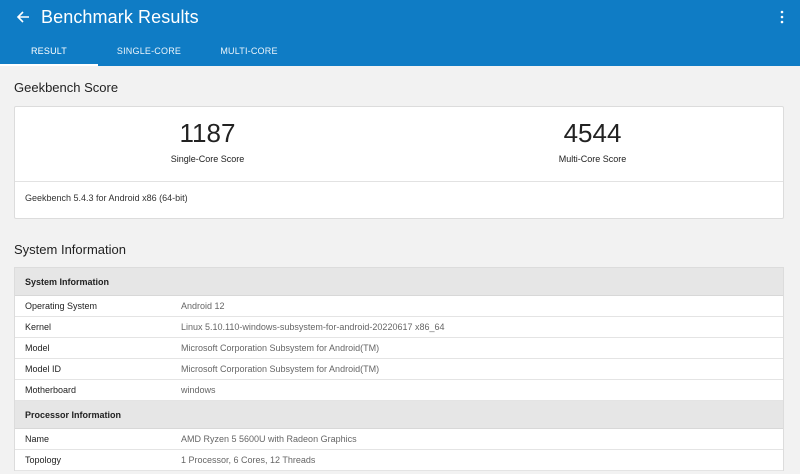 The height and width of the screenshot is (474, 800). Describe the element at coordinates (49, 51) in the screenshot. I see `tab-result: RESULT` at that location.